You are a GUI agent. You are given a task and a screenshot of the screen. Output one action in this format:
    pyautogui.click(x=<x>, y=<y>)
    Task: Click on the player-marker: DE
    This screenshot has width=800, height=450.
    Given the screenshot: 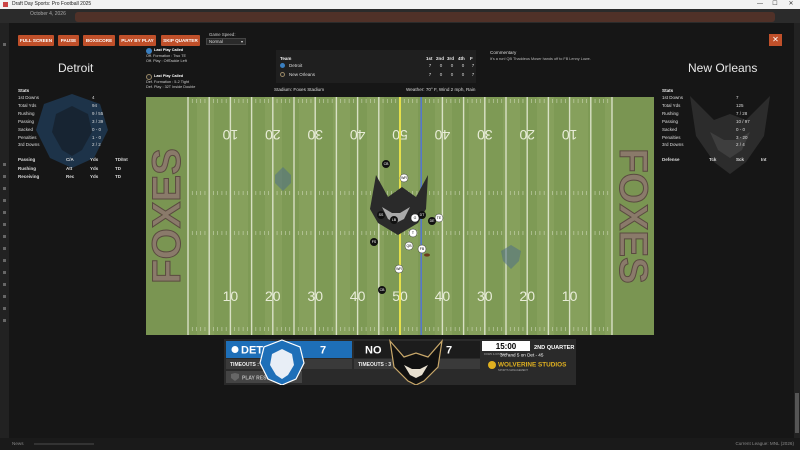 What is the action you would take?
    pyautogui.click(x=432, y=221)
    